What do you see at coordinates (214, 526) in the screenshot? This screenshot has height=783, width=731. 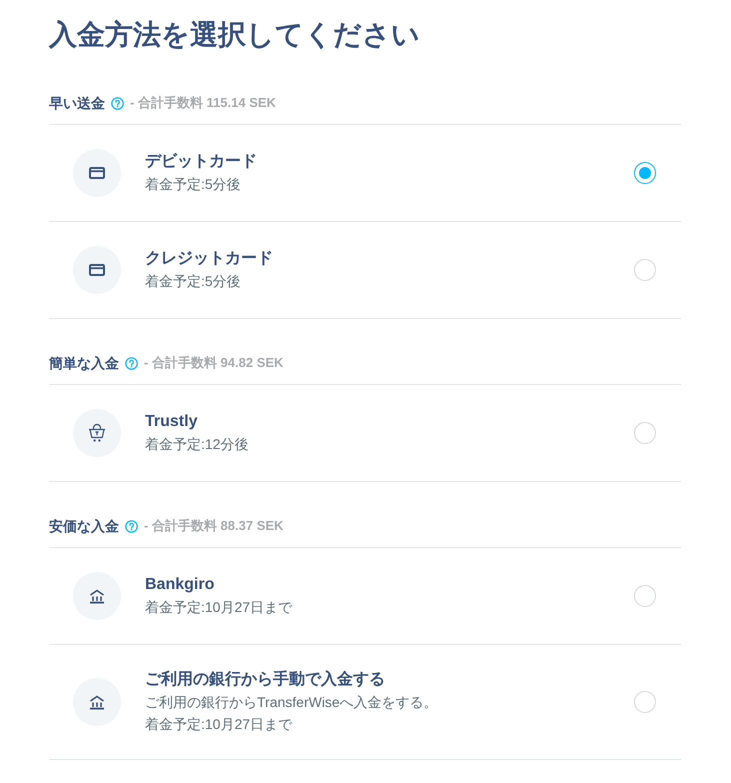 I see `fee-total: - 合計手数料 88.37 SEK` at bounding box center [214, 526].